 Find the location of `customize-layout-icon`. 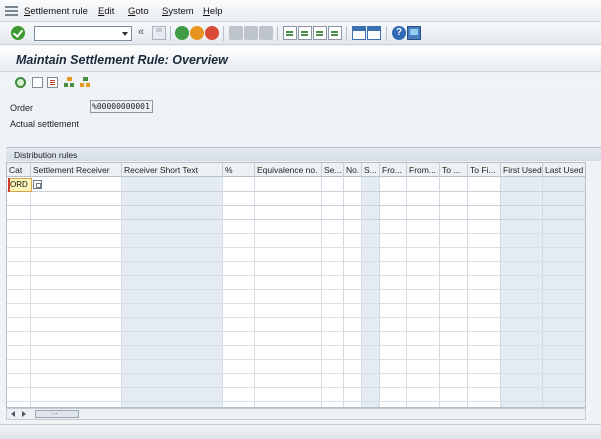

customize-layout-icon is located at coordinates (414, 33).